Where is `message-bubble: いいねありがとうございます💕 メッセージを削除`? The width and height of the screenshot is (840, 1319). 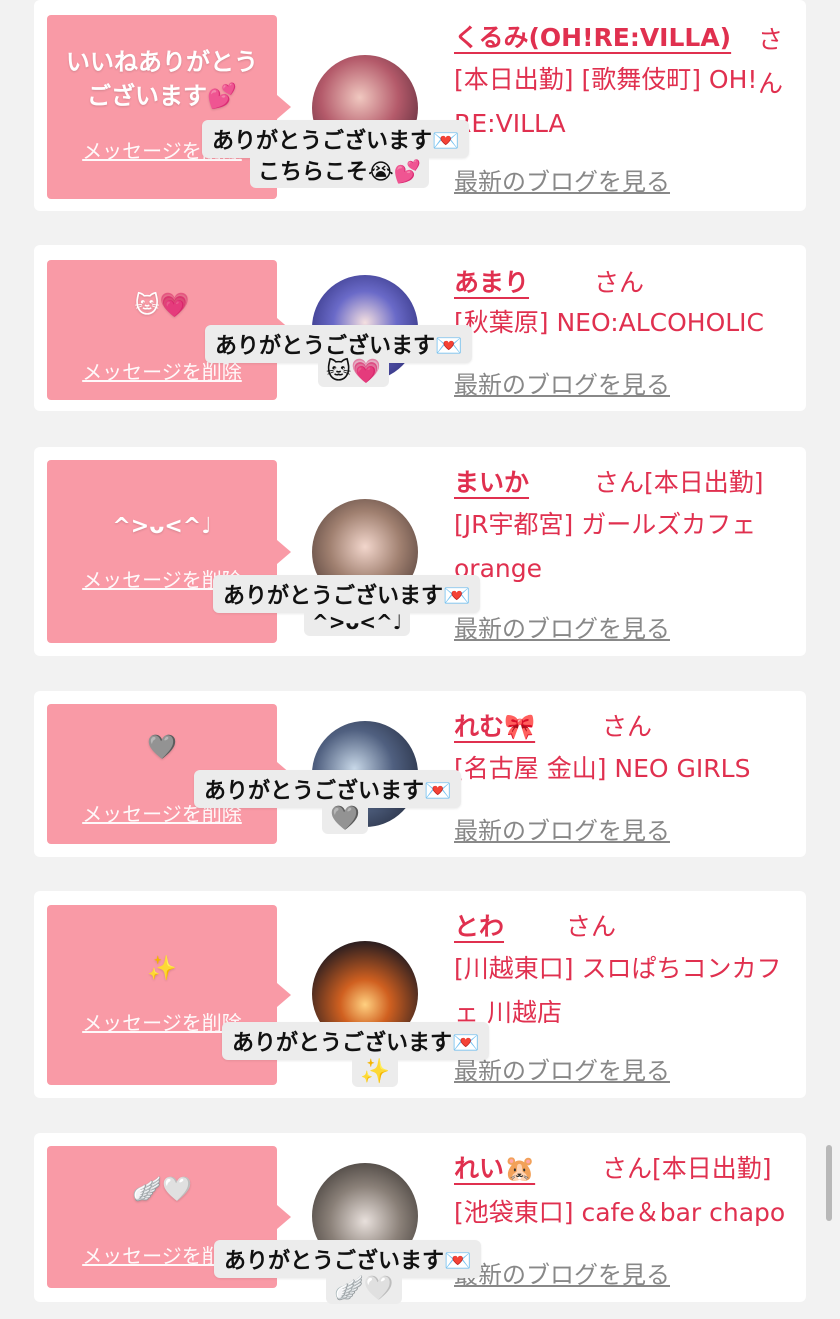
message-bubble: いいねありがとうございます💕 メッセージを削除 is located at coordinates (169, 107).